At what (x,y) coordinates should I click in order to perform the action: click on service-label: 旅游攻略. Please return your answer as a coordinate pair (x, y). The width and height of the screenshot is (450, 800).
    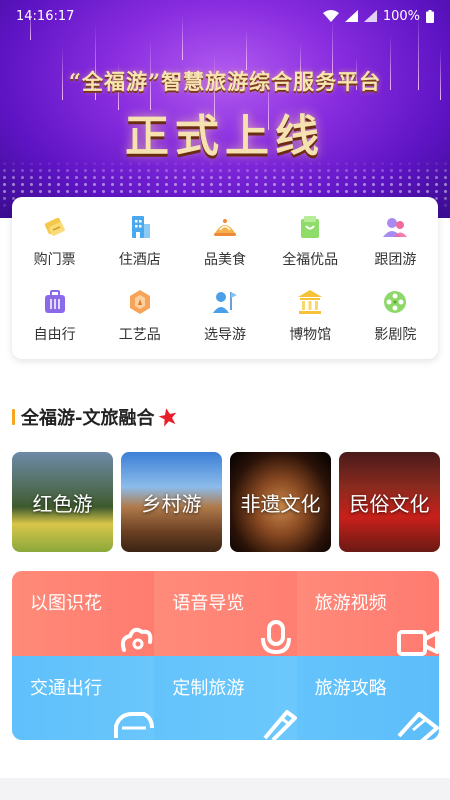
    Looking at the image, I should click on (350, 688).